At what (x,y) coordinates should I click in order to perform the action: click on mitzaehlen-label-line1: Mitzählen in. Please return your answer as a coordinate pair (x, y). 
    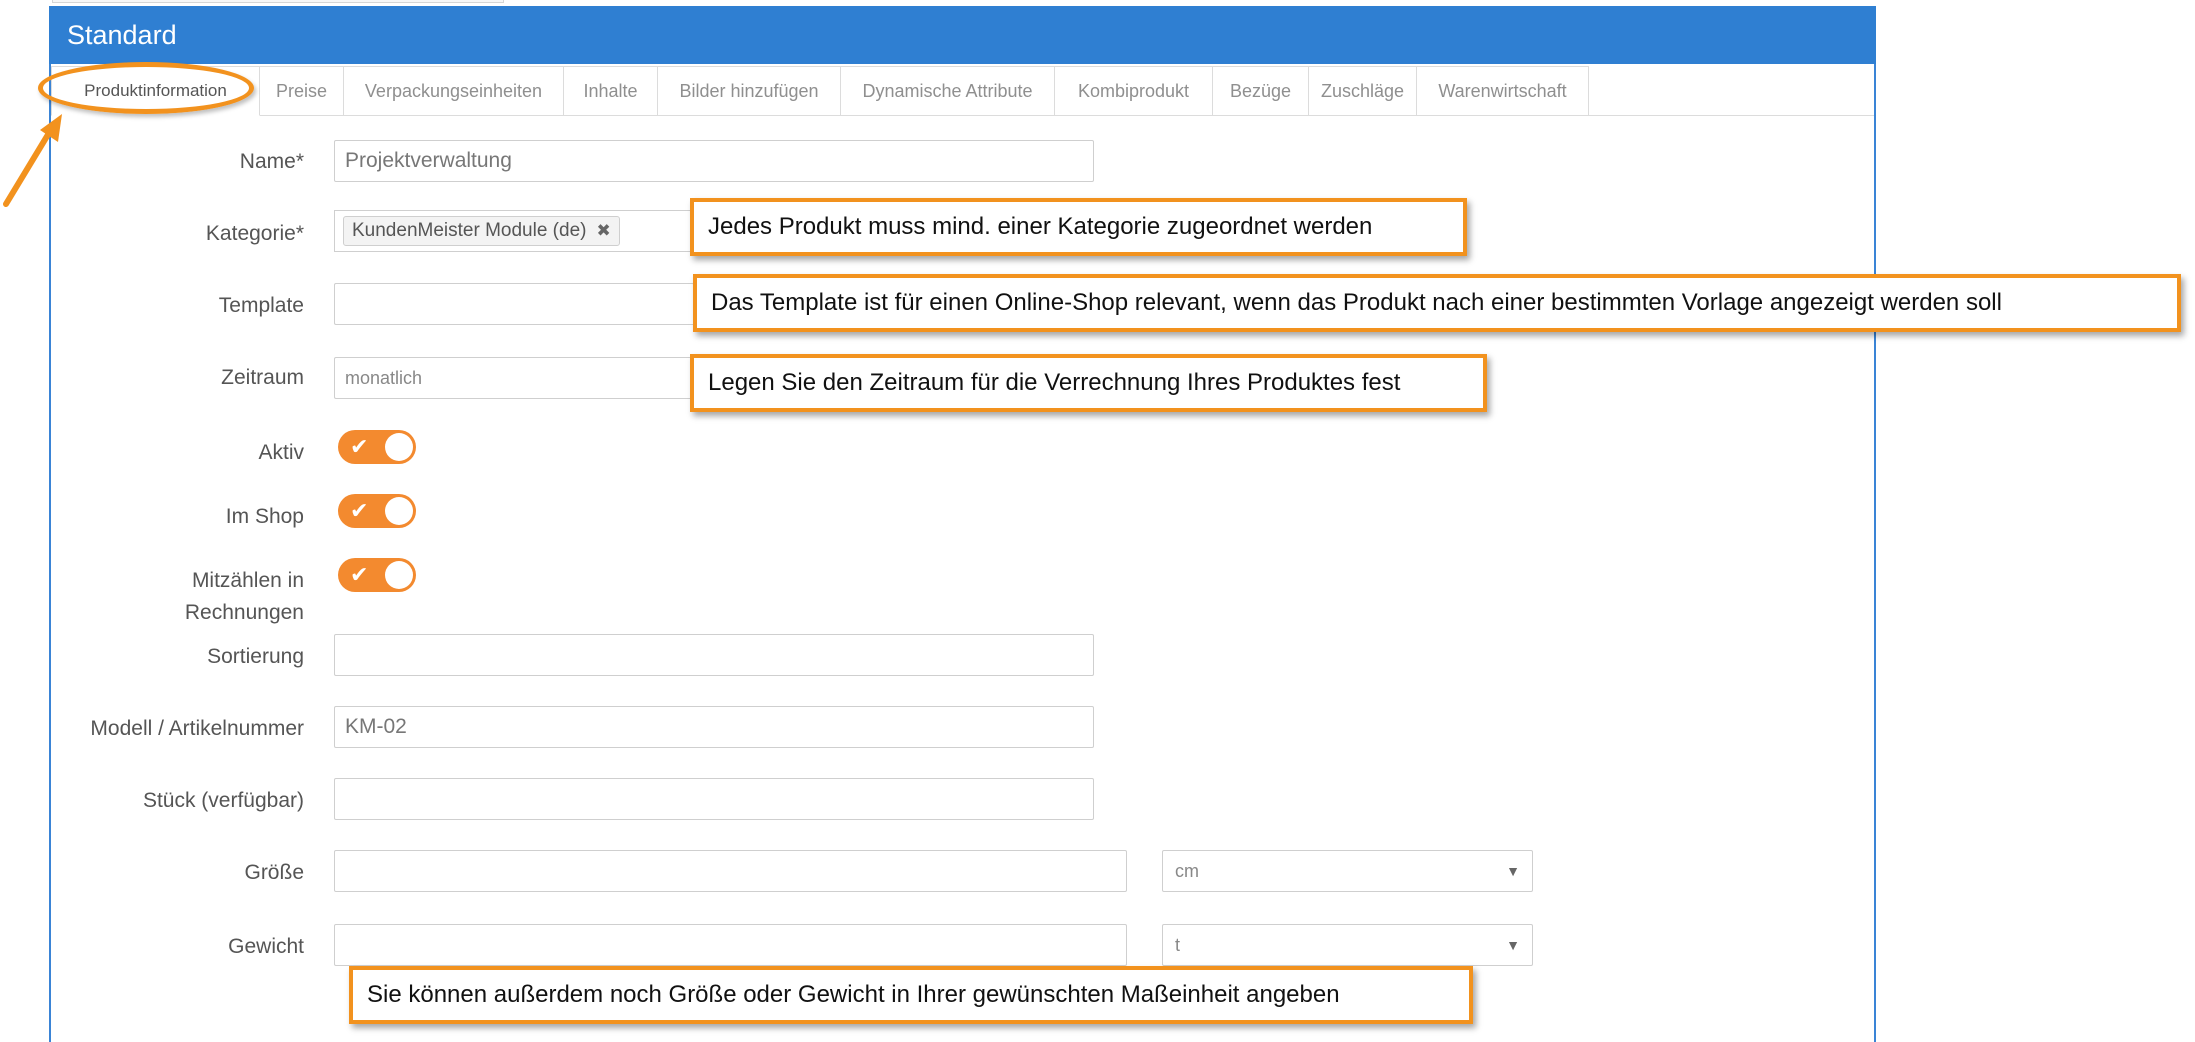
    Looking at the image, I should click on (247, 580).